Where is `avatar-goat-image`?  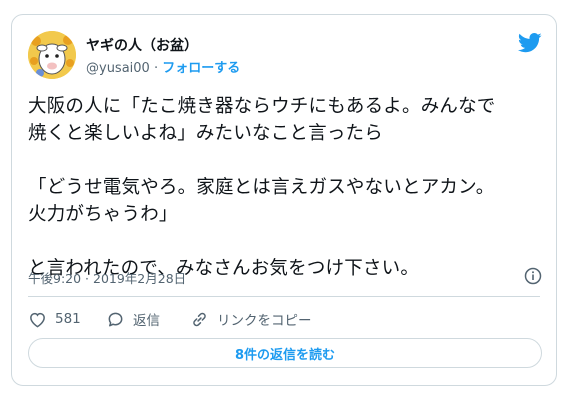
avatar-goat-image is located at coordinates (52, 55).